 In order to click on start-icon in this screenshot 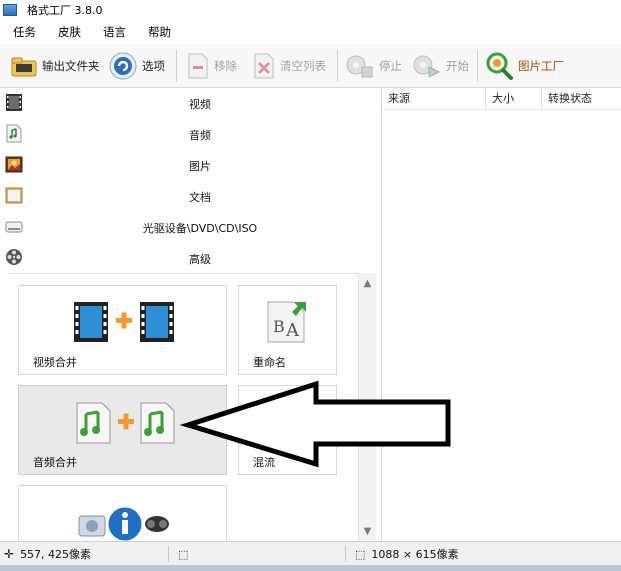, I will do `click(427, 66)`.